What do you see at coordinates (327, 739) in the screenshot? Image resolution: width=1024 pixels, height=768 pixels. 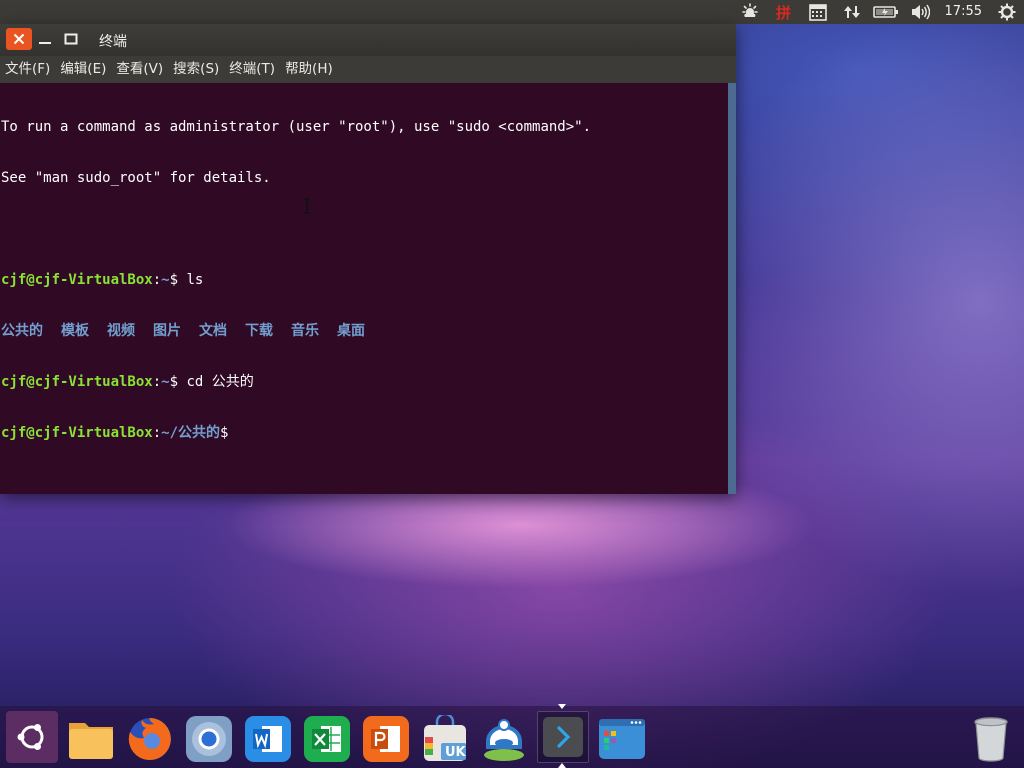 I see `wps-spreadsheets-icon` at bounding box center [327, 739].